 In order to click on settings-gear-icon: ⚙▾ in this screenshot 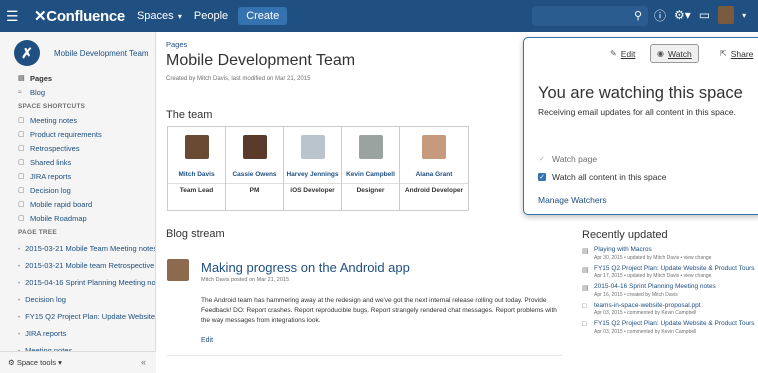, I will do `click(682, 15)`.